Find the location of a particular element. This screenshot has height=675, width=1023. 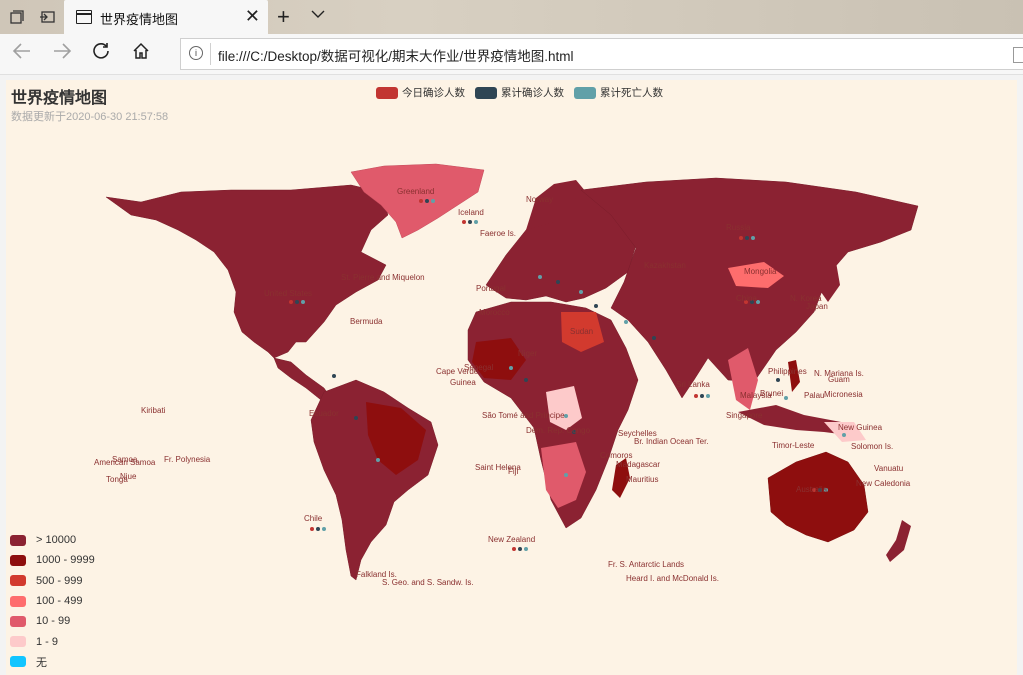

visual-map-item: 10 - 99 is located at coordinates (52, 621).